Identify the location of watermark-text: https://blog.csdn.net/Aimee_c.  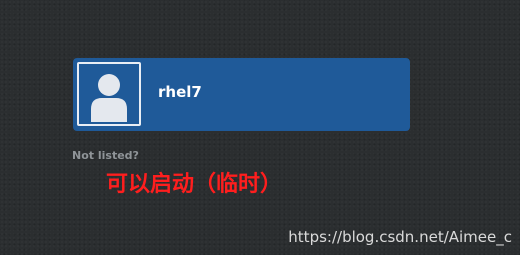
(400, 237).